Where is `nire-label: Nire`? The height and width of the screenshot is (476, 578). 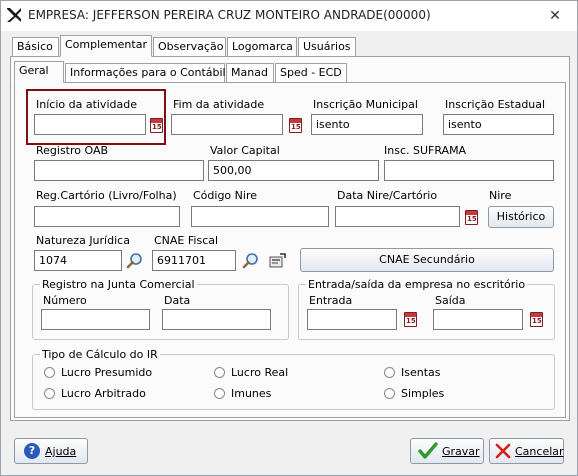 nire-label: Nire is located at coordinates (500, 195).